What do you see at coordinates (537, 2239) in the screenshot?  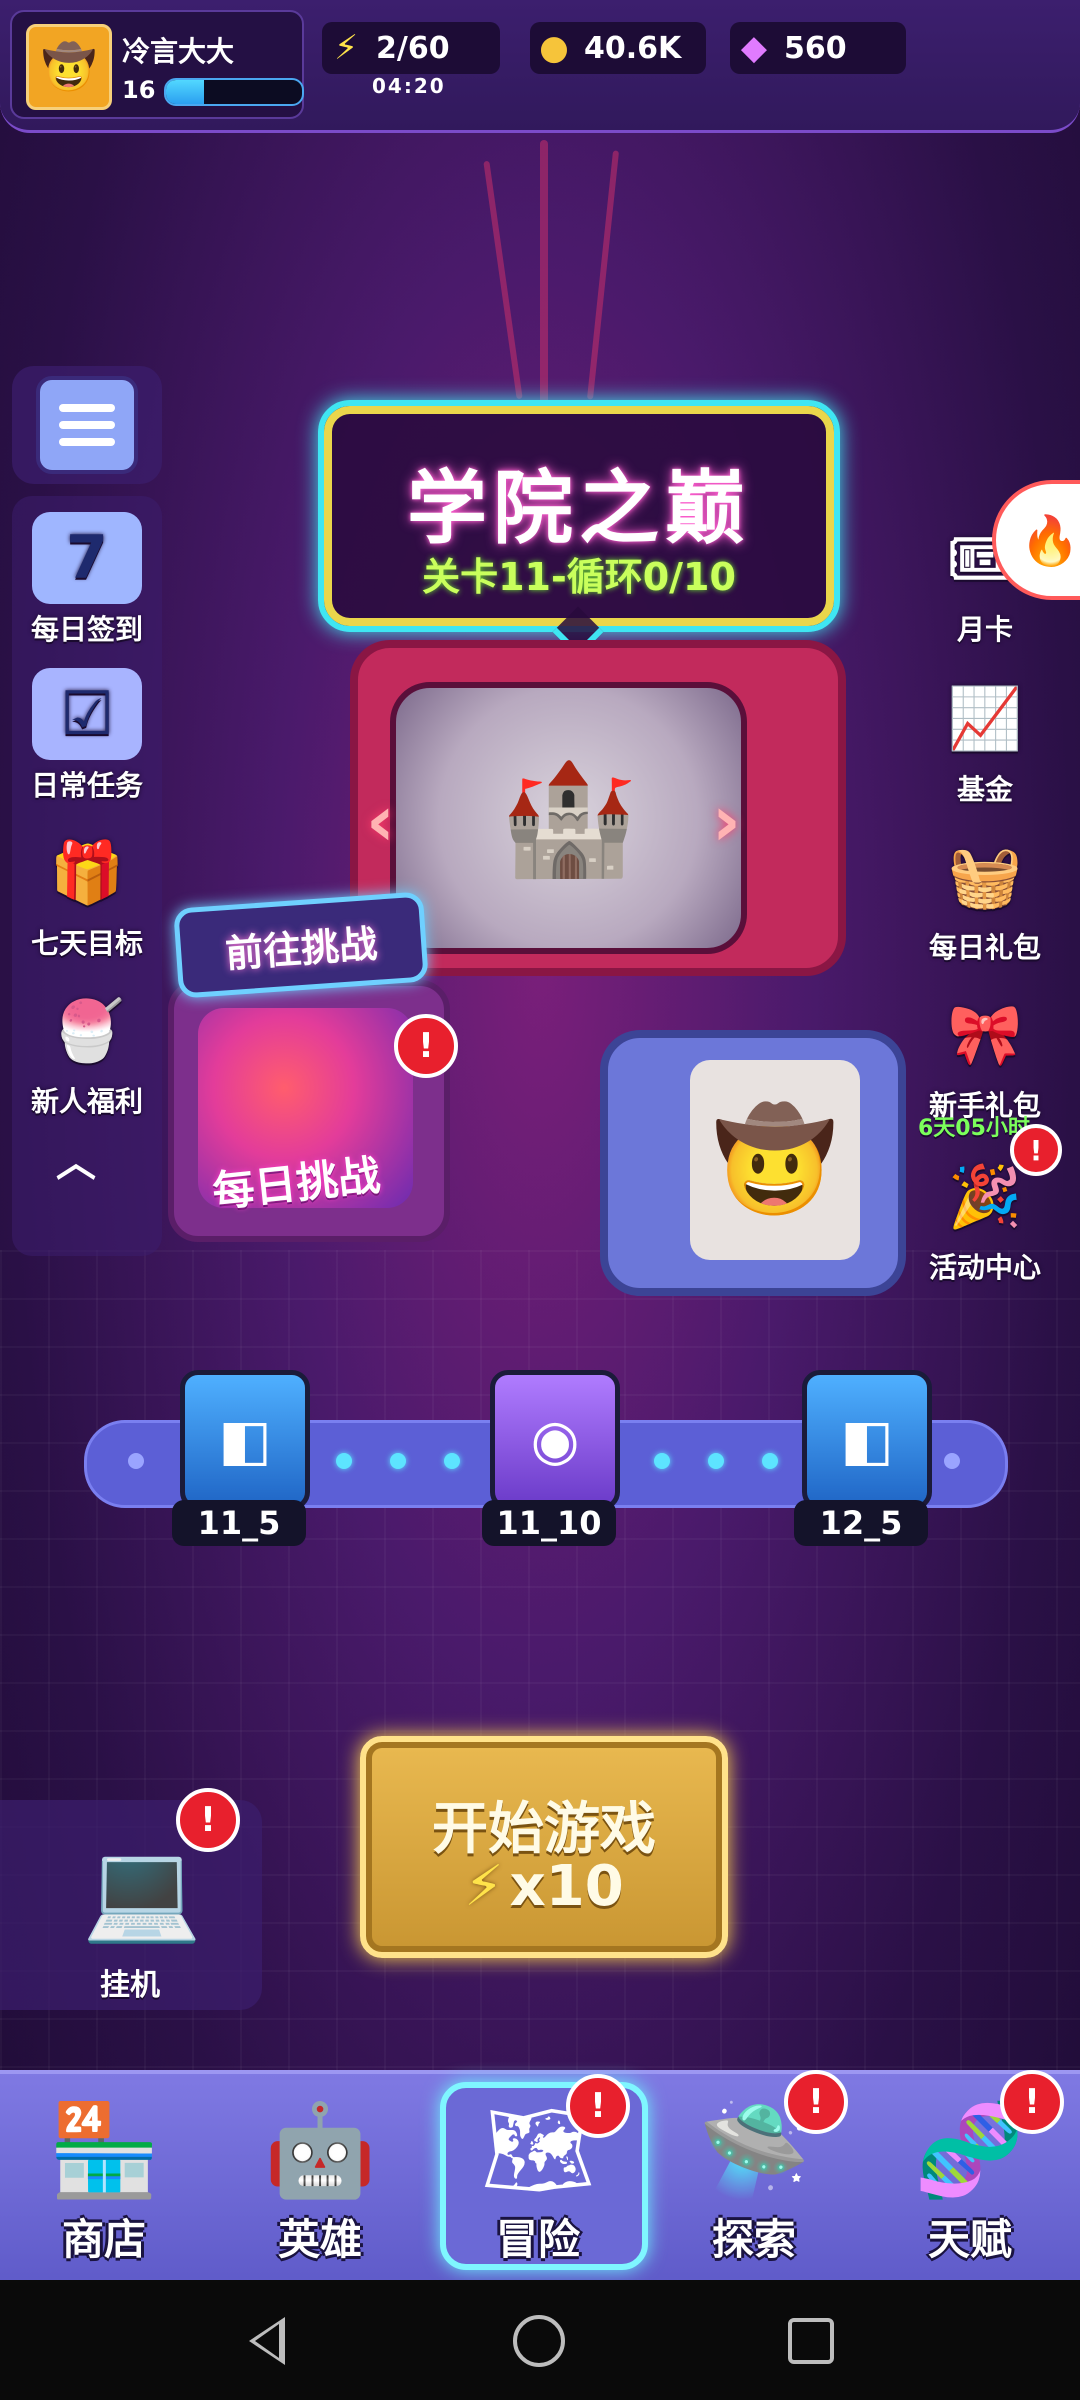 I see `tab-adventure-label: 冒险` at bounding box center [537, 2239].